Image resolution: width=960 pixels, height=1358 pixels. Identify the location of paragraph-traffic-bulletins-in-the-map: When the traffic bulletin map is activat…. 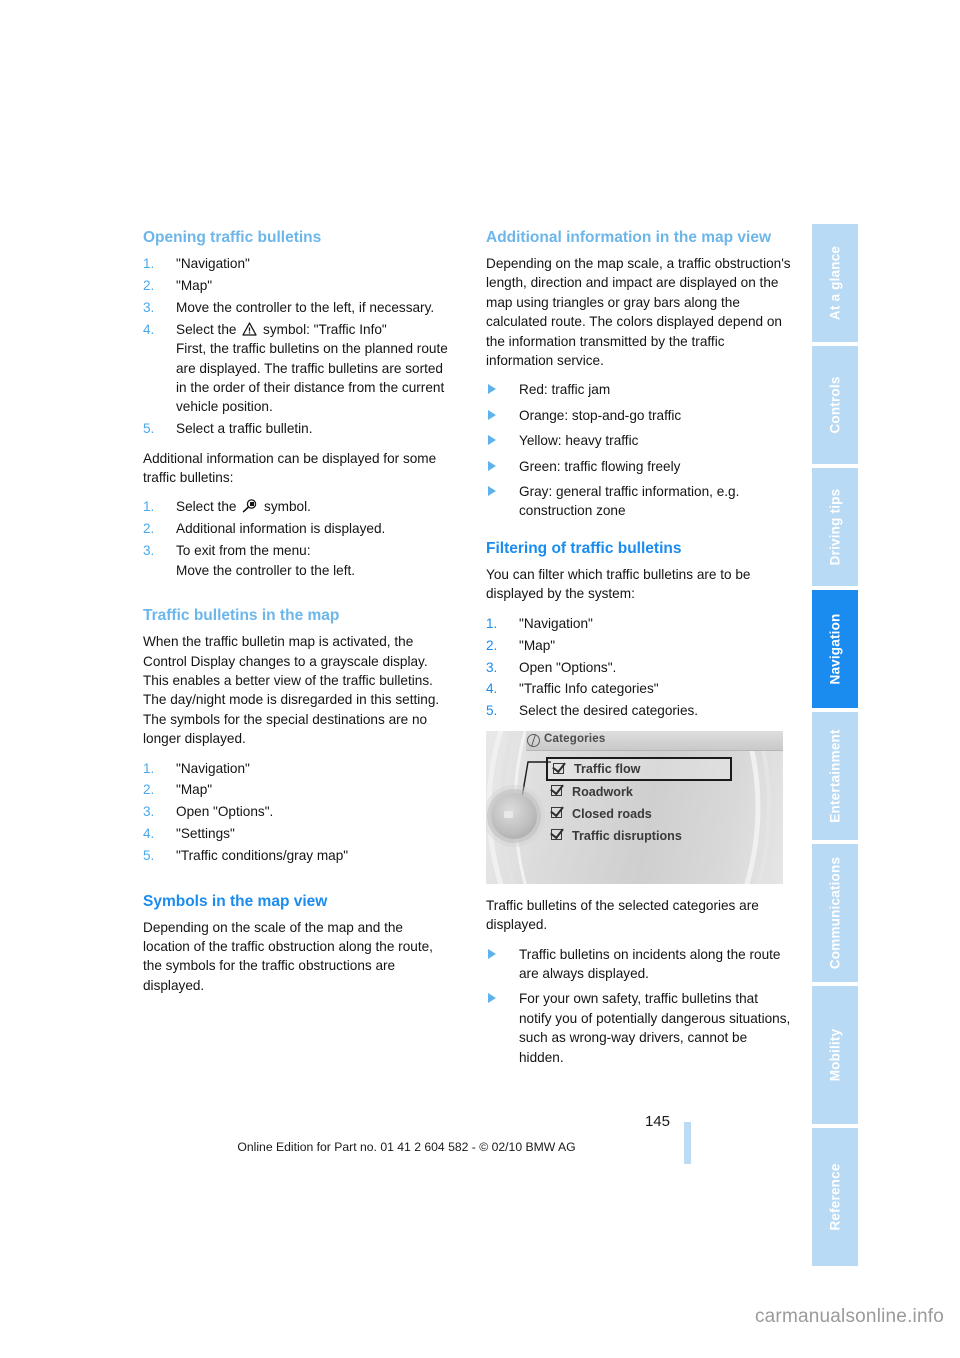
(291, 690).